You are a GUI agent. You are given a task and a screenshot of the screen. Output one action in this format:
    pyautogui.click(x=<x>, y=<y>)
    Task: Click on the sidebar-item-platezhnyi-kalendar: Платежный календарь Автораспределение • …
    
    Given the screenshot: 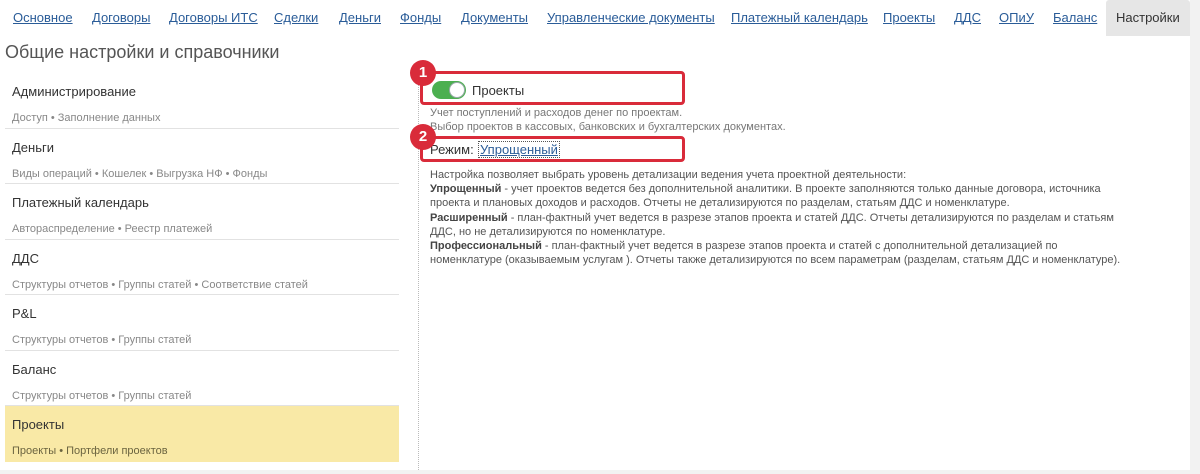 What is the action you would take?
    pyautogui.click(x=202, y=212)
    